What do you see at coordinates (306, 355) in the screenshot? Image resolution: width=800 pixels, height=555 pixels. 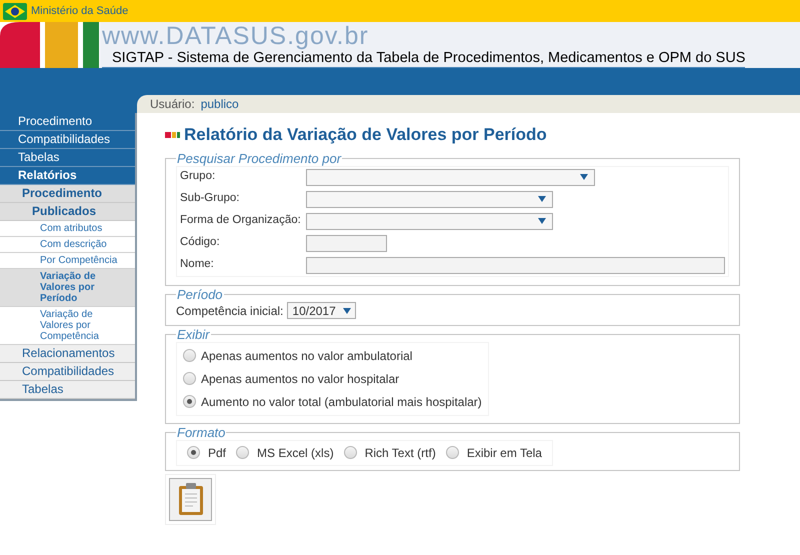 I see `option-label: Apenas aumentos no valor ambulatorial` at bounding box center [306, 355].